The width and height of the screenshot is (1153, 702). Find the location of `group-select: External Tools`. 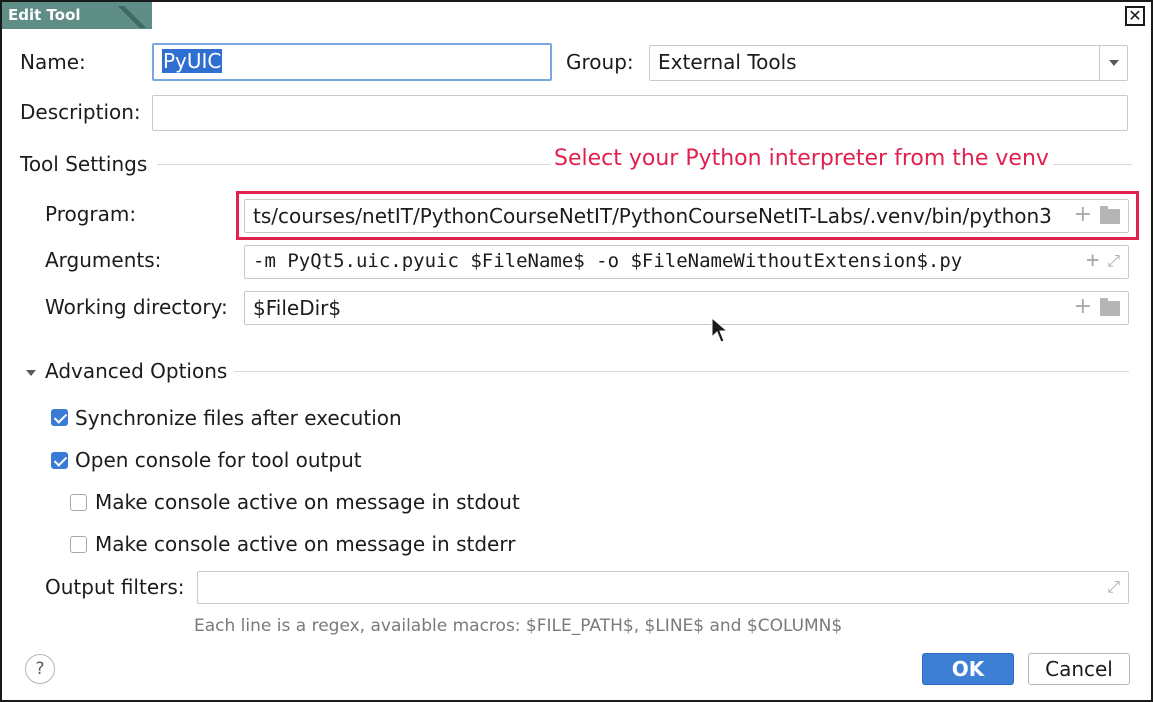

group-select: External Tools is located at coordinates (888, 63).